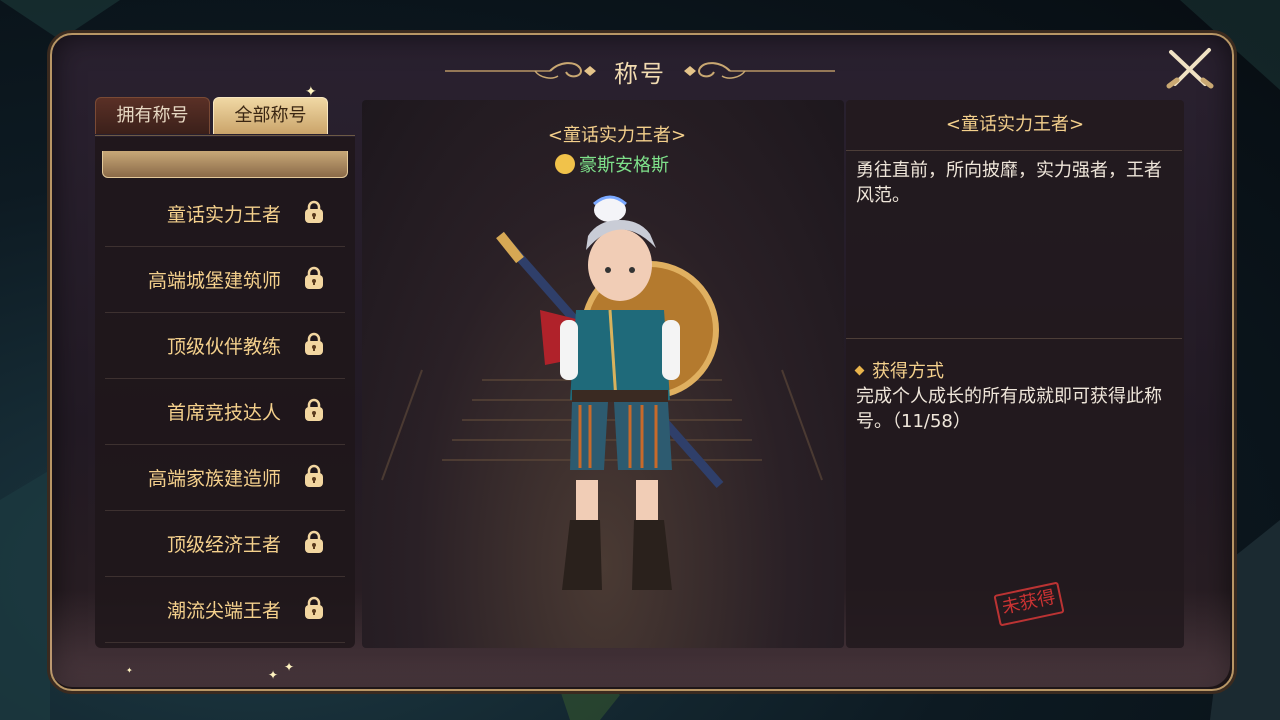 The height and width of the screenshot is (720, 1280). I want to click on detail-description: 勇往直前，所向披靡，实力强者，王者风范。, so click(1009, 183).